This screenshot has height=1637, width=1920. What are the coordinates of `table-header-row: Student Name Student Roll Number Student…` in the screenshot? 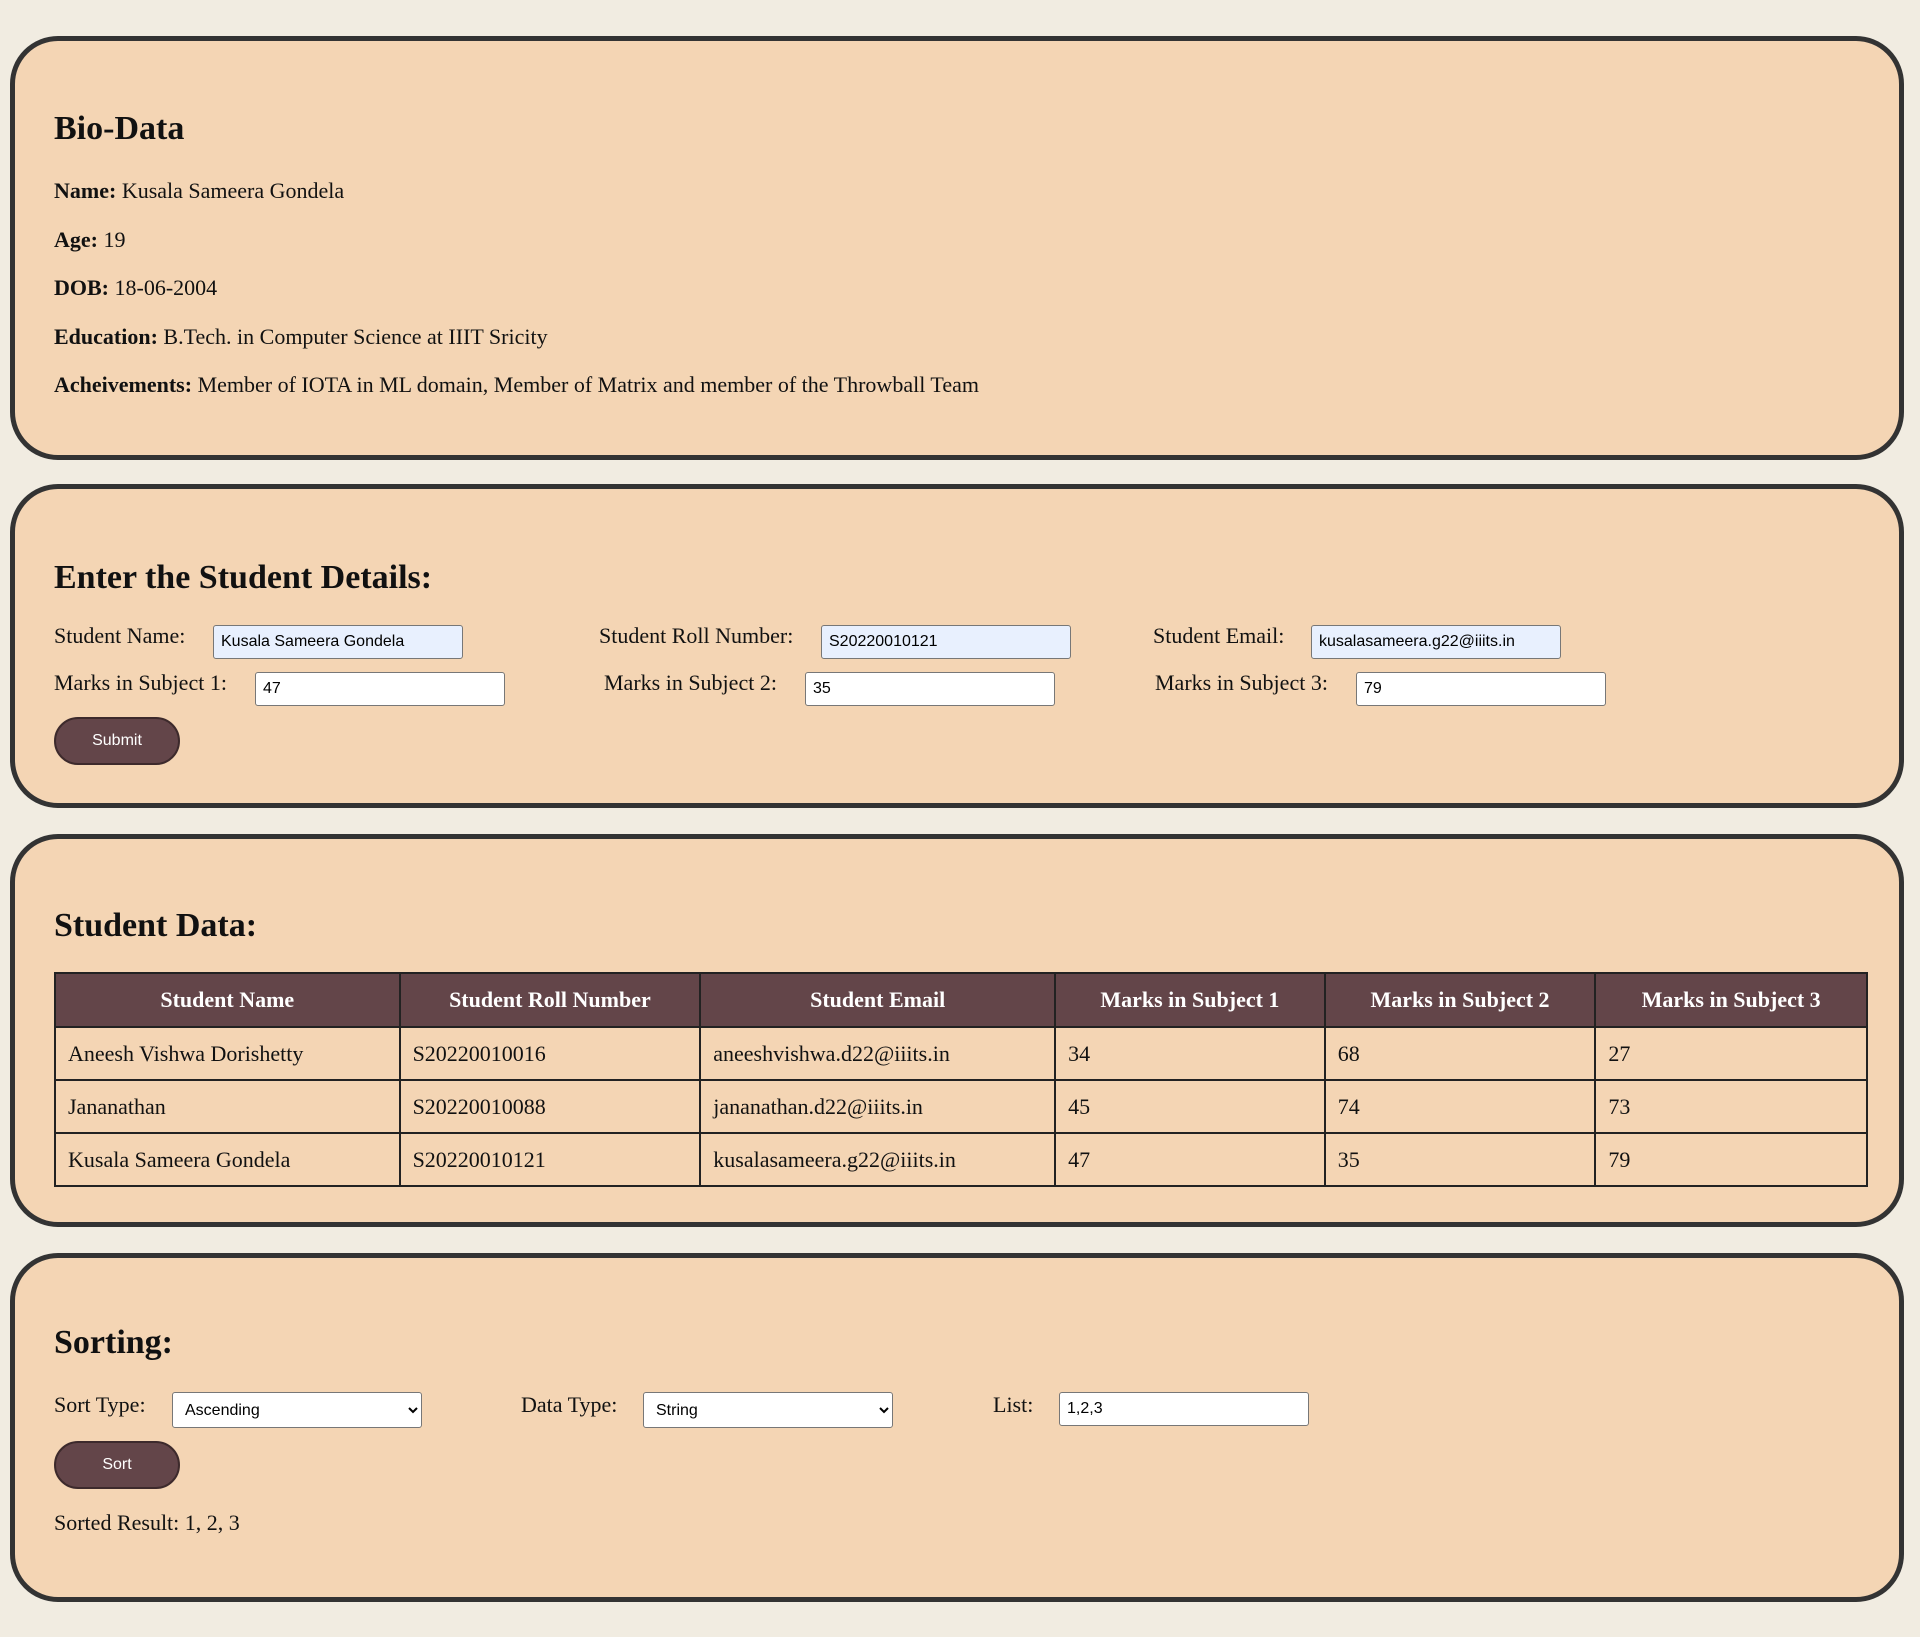 It's located at (961, 1000).